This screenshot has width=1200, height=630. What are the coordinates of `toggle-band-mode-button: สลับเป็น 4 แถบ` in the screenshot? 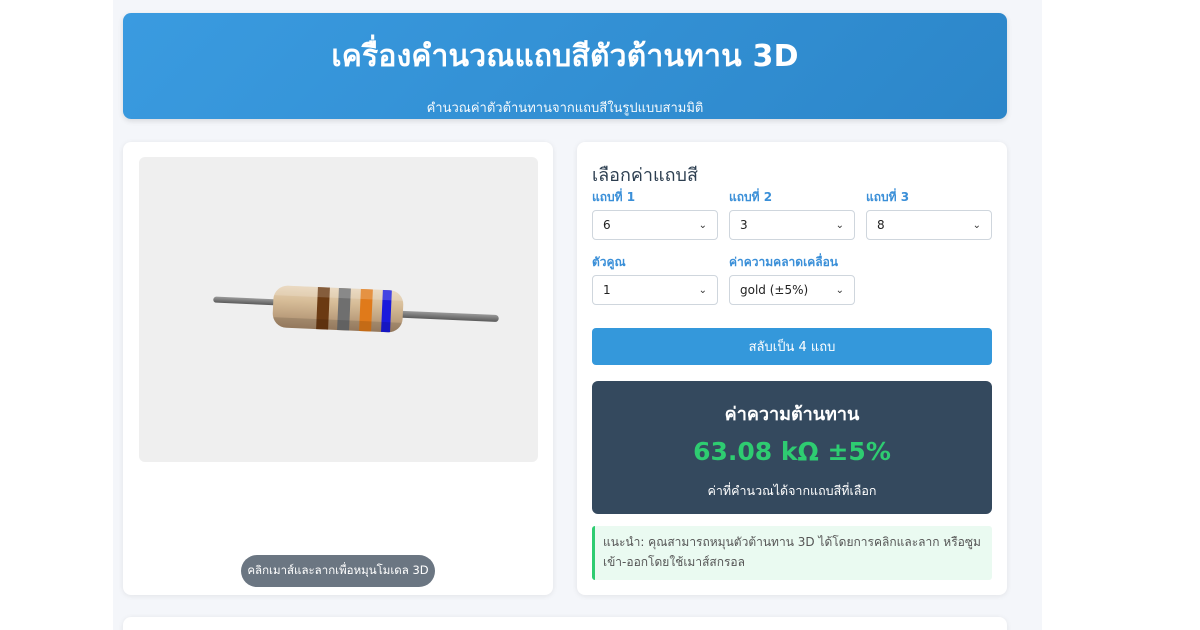 It's located at (792, 346).